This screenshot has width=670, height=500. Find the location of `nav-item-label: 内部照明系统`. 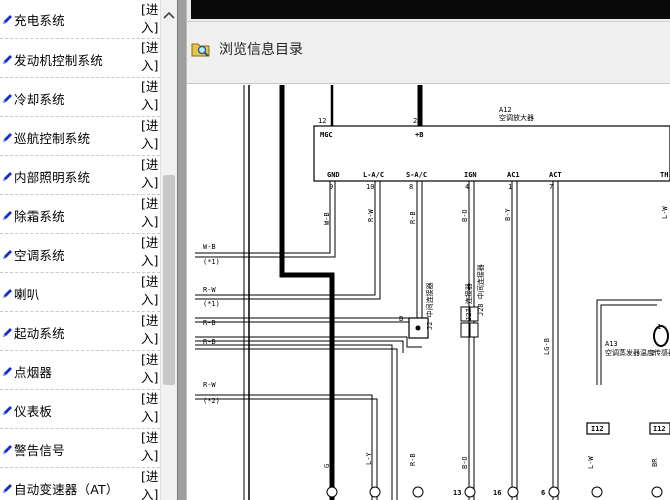

nav-item-label: 内部照明系统 is located at coordinates (52, 177).